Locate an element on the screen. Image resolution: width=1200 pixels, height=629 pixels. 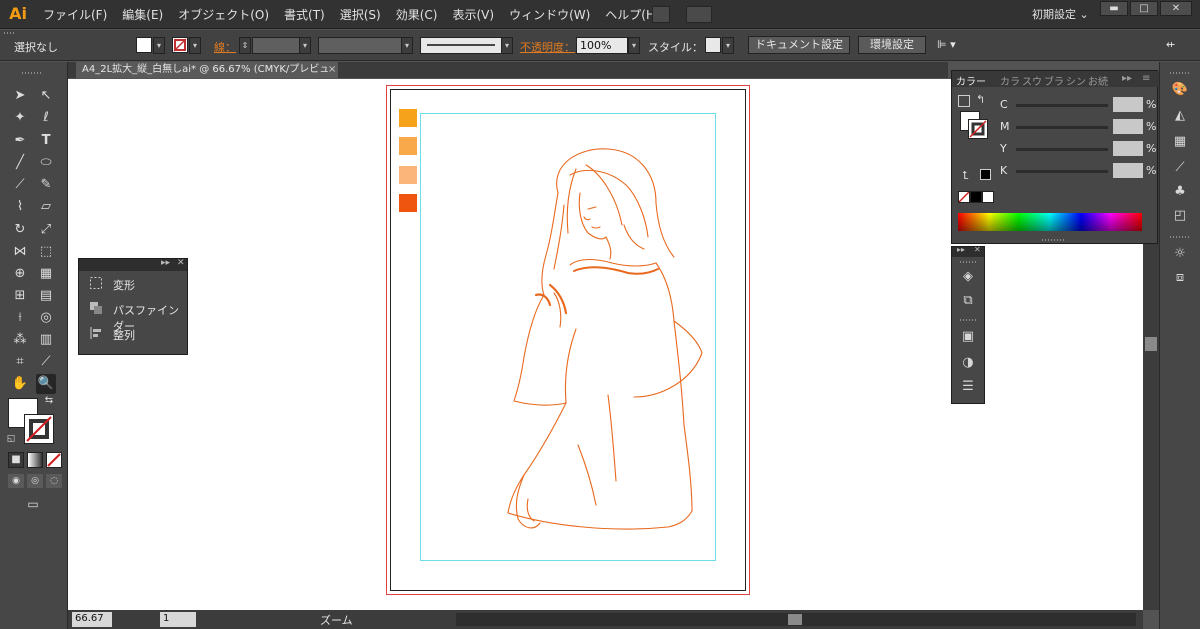
variable-width-profile is located at coordinates (360, 45).